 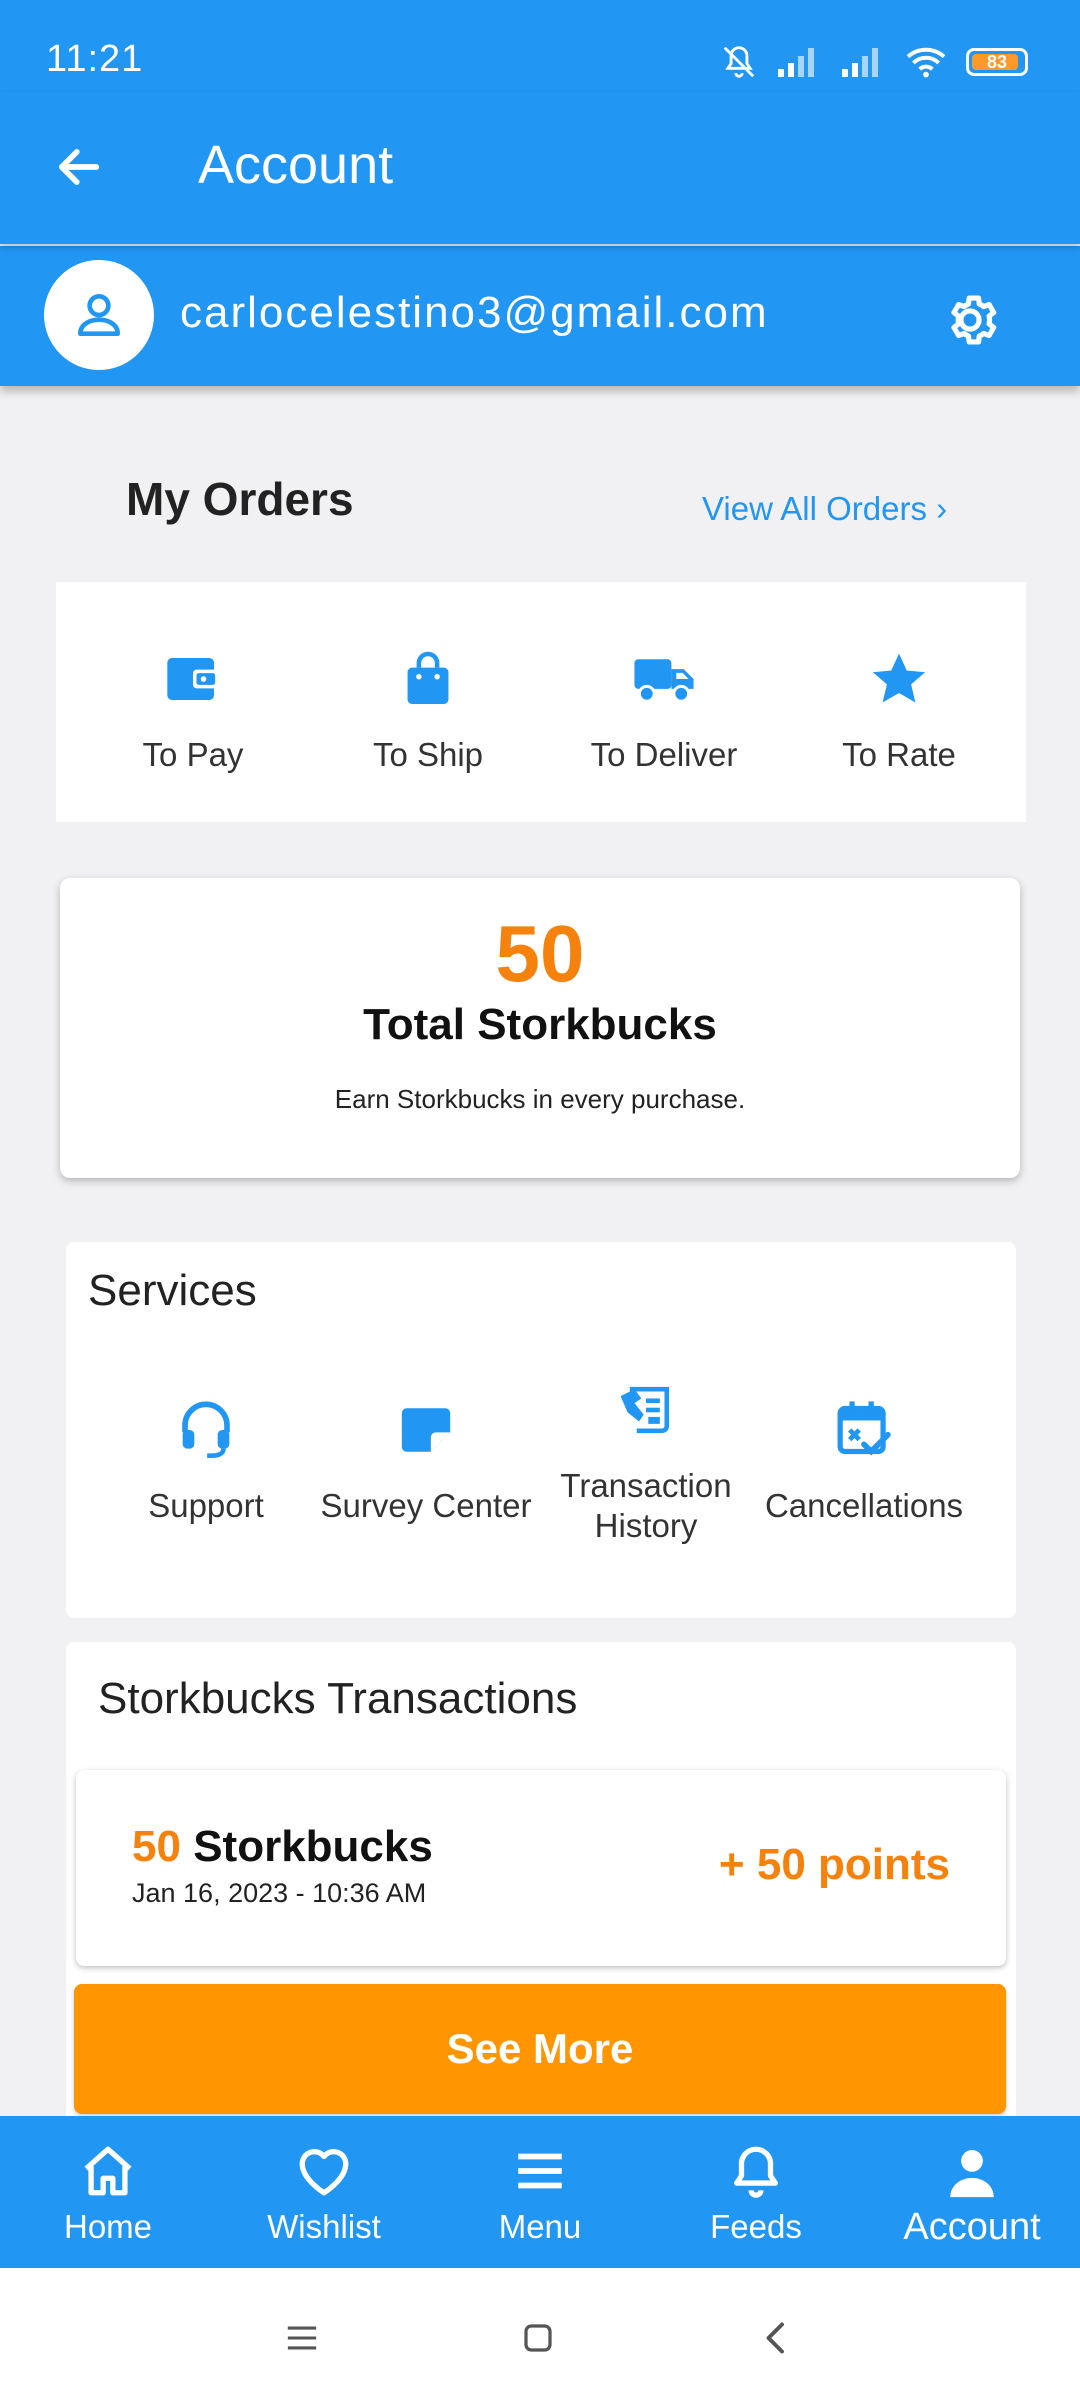 I want to click on transaction-amount-unit: Storkbucks, so click(x=313, y=1846).